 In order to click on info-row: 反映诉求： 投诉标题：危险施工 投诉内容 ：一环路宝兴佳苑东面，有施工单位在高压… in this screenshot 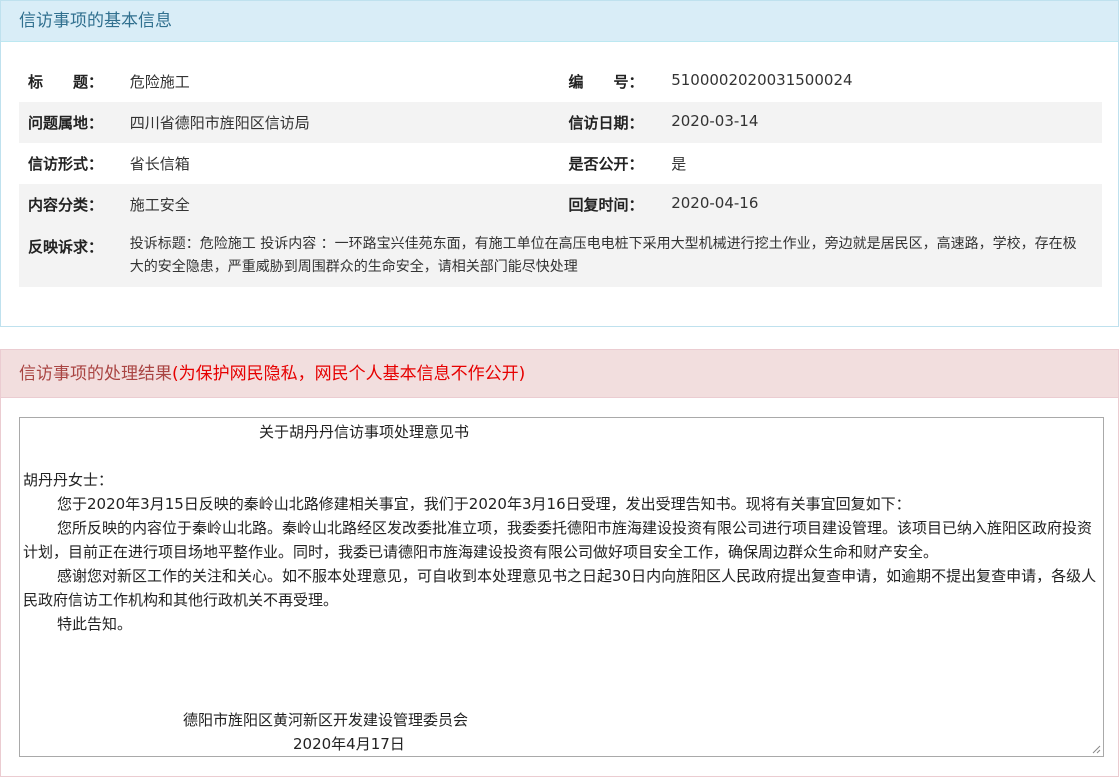, I will do `click(560, 256)`.